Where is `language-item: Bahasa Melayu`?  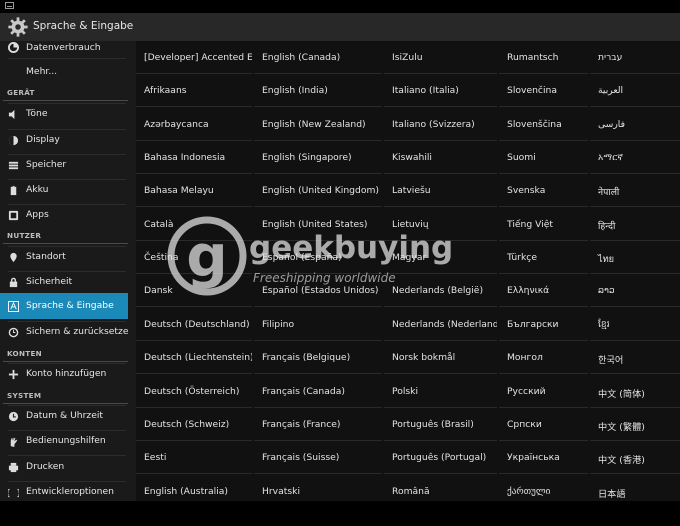 language-item: Bahasa Melayu is located at coordinates (194, 191).